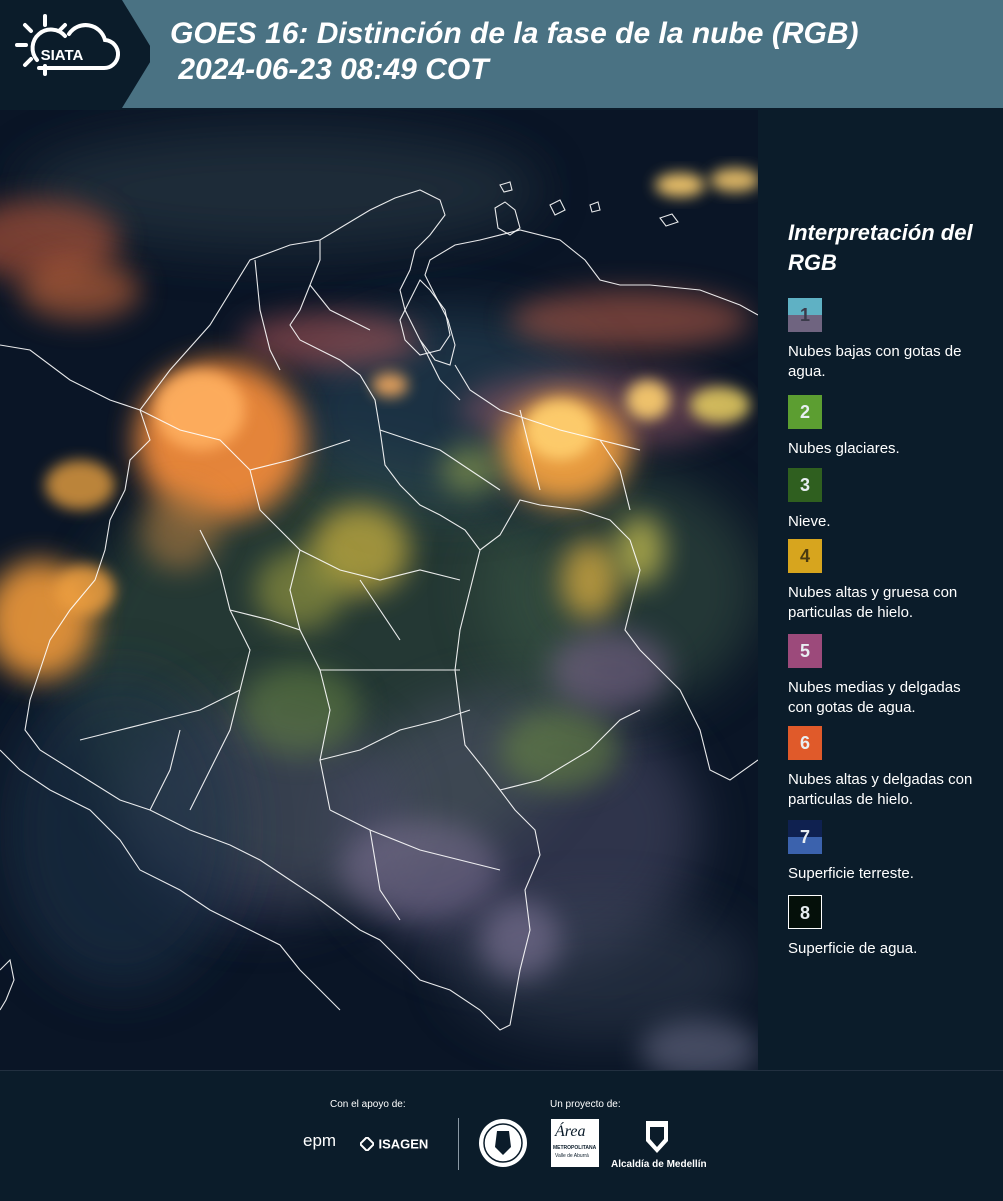 This screenshot has width=1003, height=1201. Describe the element at coordinates (805, 651) in the screenshot. I see `legend-swatch-5: 5` at that location.